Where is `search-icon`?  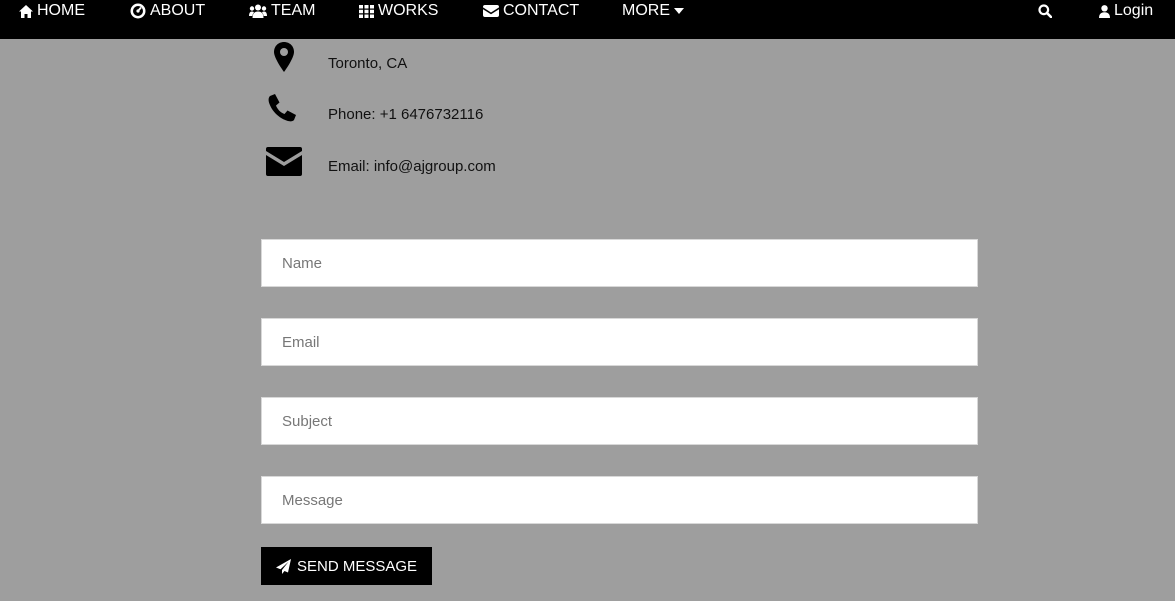
search-icon is located at coordinates (1045, 11).